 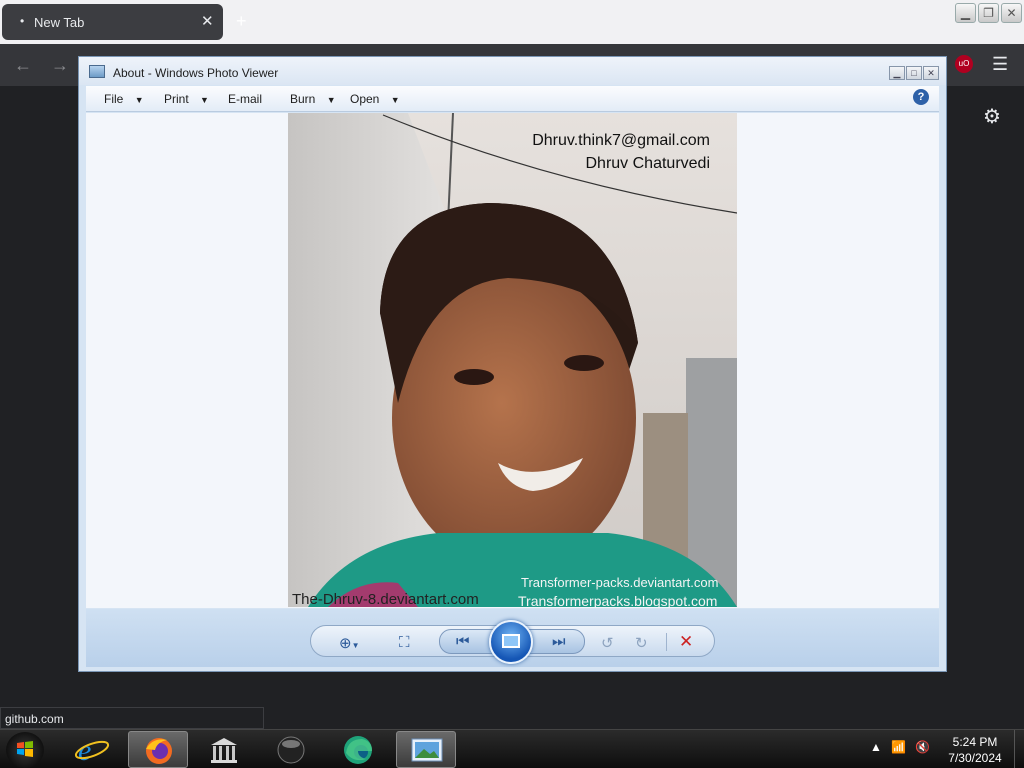 I want to click on clock-date: 7/30/2024, so click(x=975, y=758).